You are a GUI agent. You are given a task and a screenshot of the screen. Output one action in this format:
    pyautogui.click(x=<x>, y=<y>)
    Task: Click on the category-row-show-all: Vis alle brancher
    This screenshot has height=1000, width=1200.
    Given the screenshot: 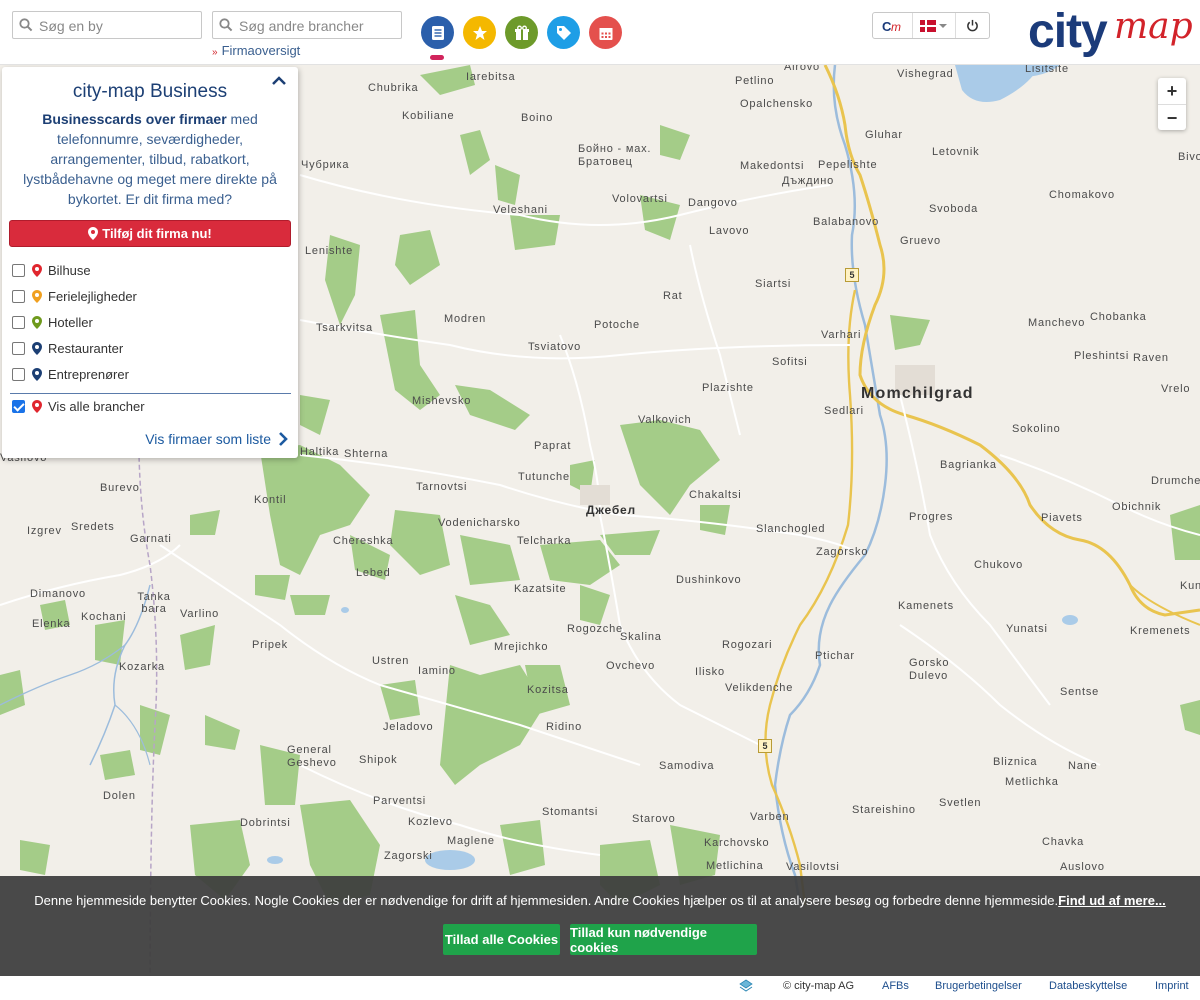 What is the action you would take?
    pyautogui.click(x=78, y=406)
    